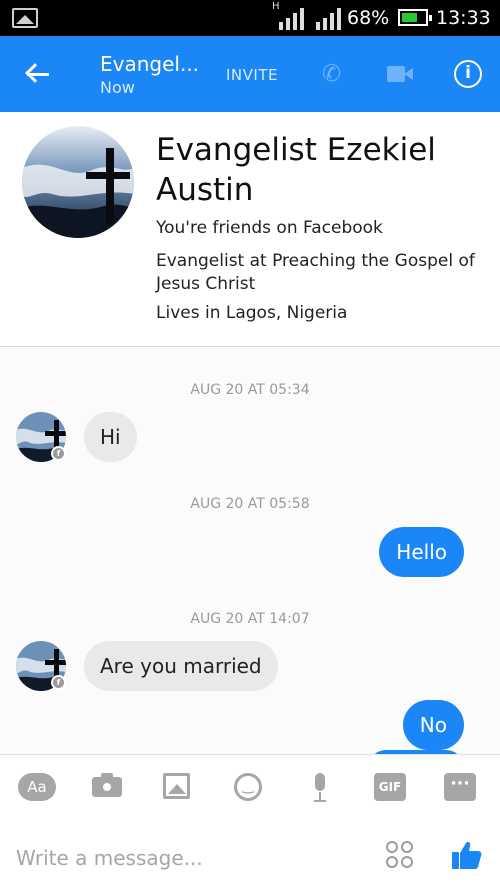 The width and height of the screenshot is (500, 888). I want to click on message-bubble-outgoing: Hello, so click(421, 552).